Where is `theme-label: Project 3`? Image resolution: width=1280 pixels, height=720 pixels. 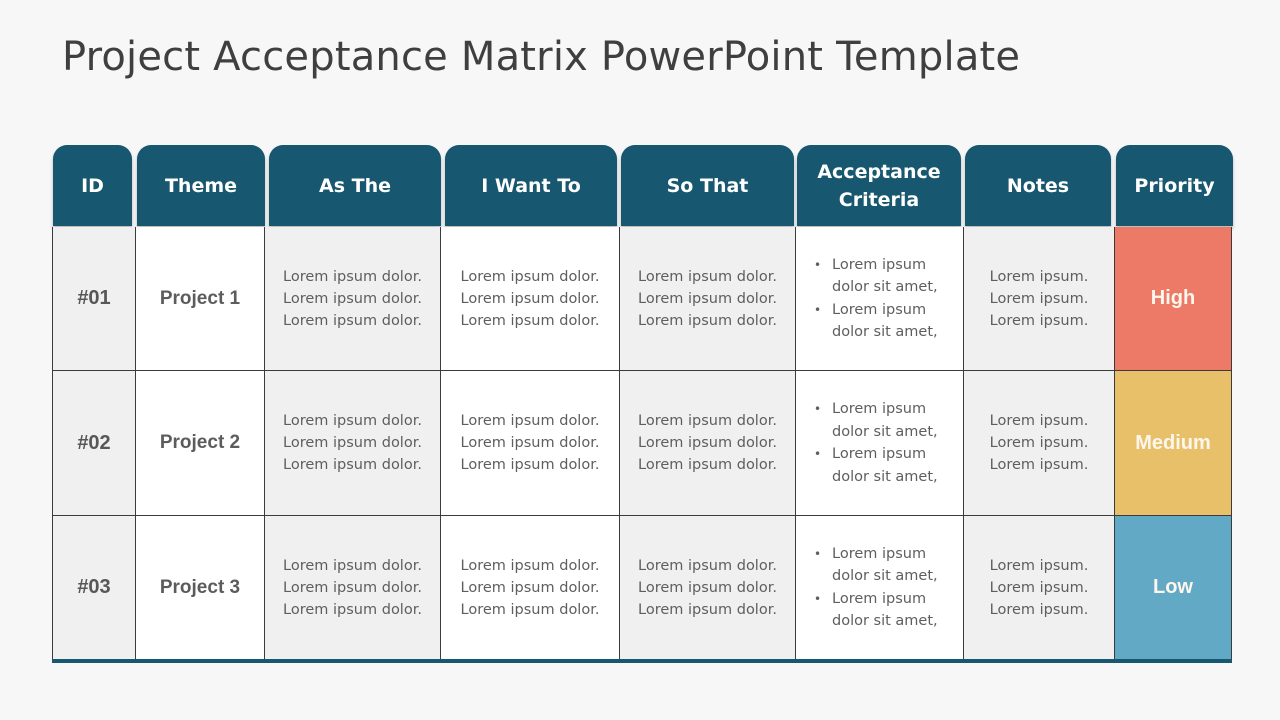 theme-label: Project 3 is located at coordinates (200, 587).